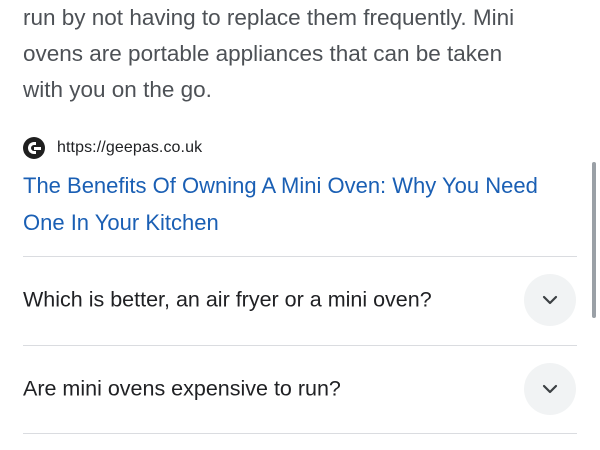 This screenshot has width=600, height=450. What do you see at coordinates (300, 433) in the screenshot?
I see `divider` at bounding box center [300, 433].